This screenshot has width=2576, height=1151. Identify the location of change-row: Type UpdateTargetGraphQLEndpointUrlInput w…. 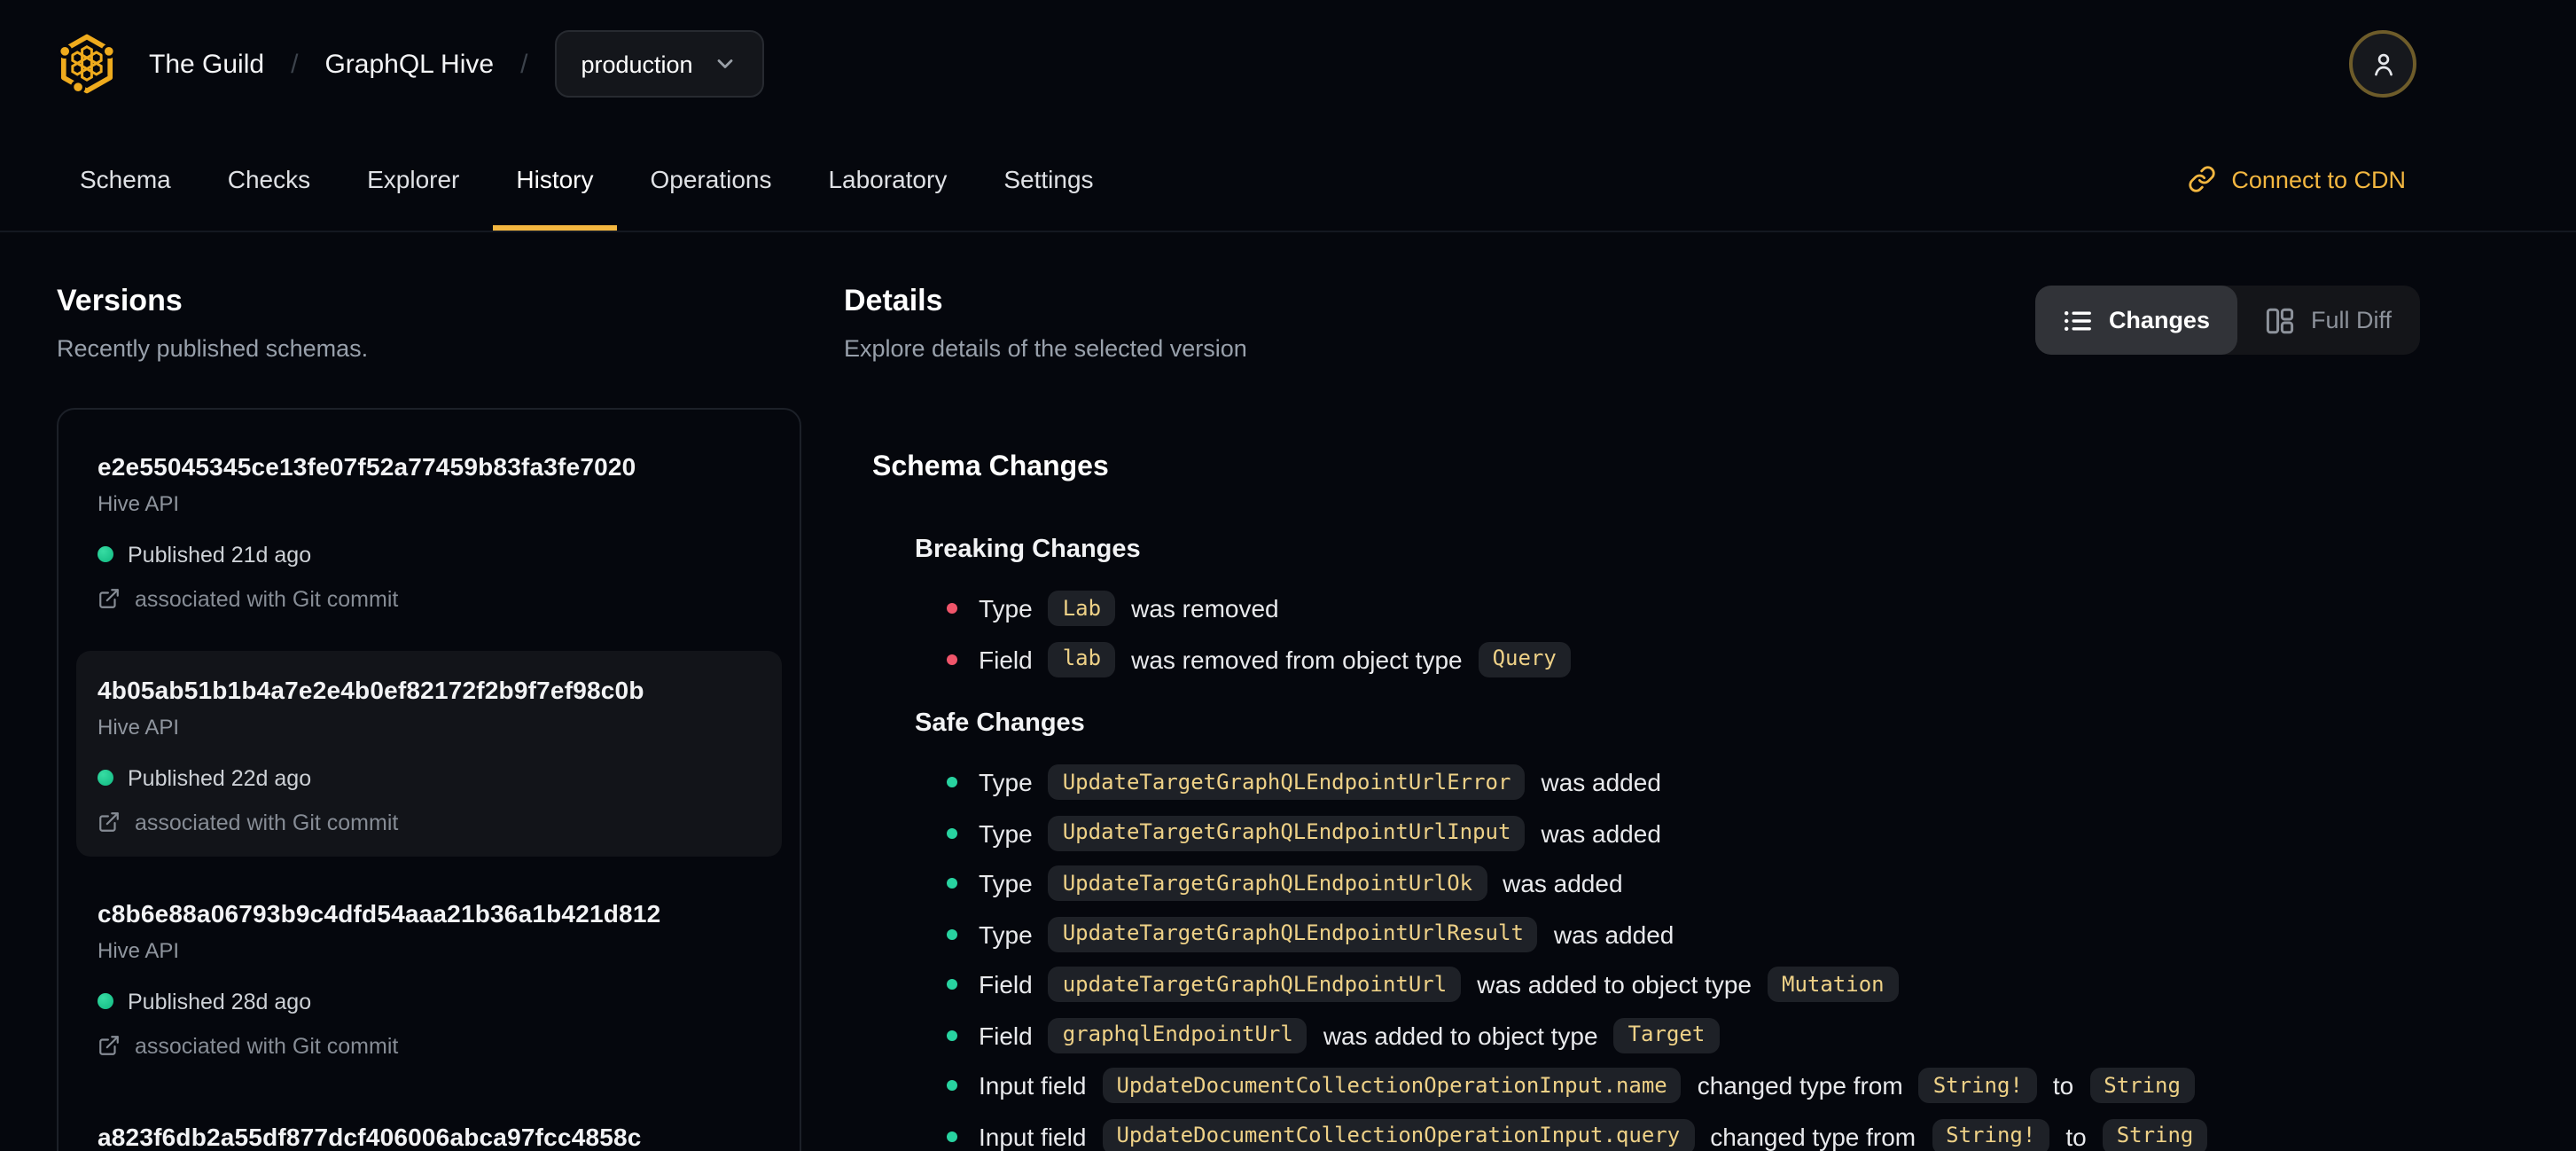
(1683, 833).